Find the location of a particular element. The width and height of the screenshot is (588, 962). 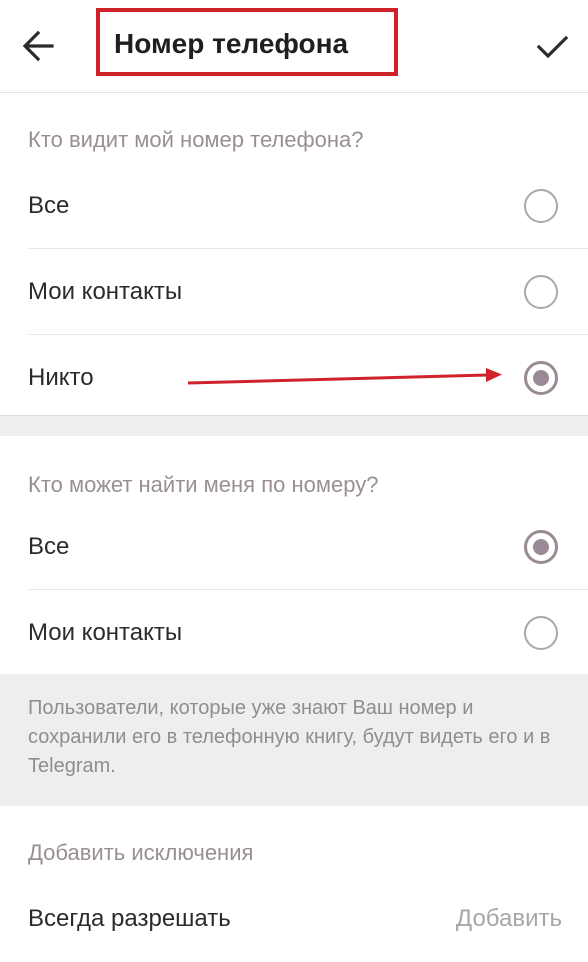

app-header: Номер телефона is located at coordinates (294, 46).